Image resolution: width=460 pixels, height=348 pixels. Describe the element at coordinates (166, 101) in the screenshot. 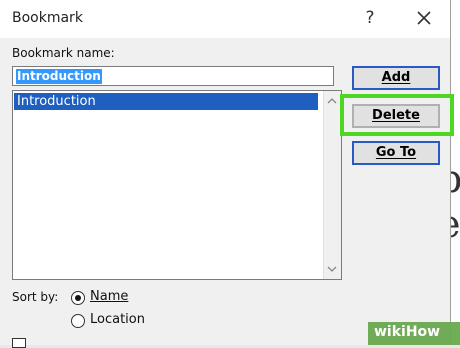

I see `list-item: Introduction` at that location.